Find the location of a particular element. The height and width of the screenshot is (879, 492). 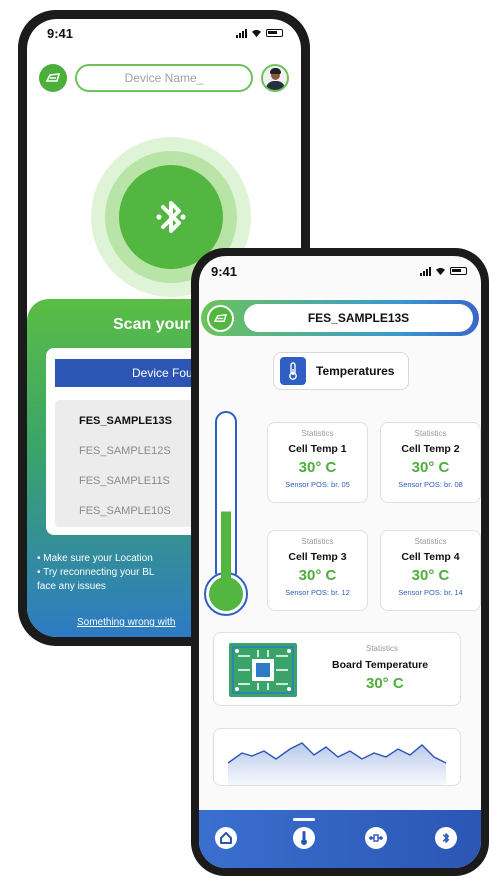

active-tab-indicator is located at coordinates (304, 819).